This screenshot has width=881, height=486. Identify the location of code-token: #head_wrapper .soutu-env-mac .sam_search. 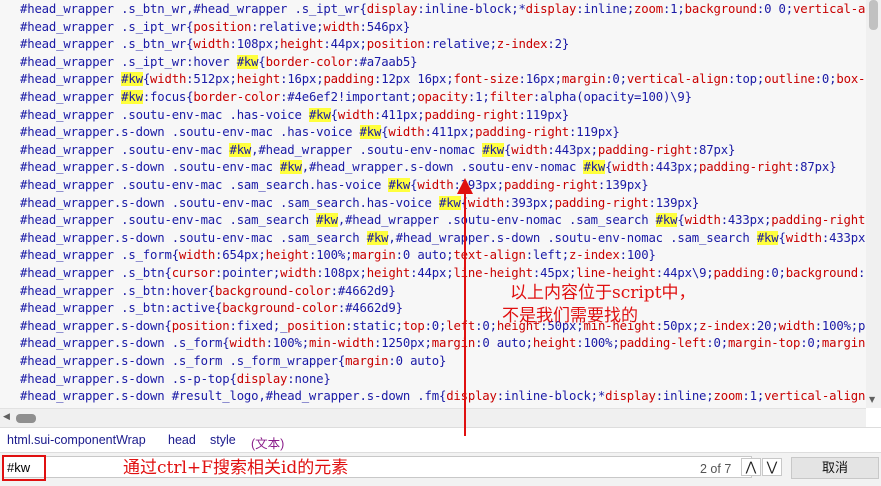
(168, 220).